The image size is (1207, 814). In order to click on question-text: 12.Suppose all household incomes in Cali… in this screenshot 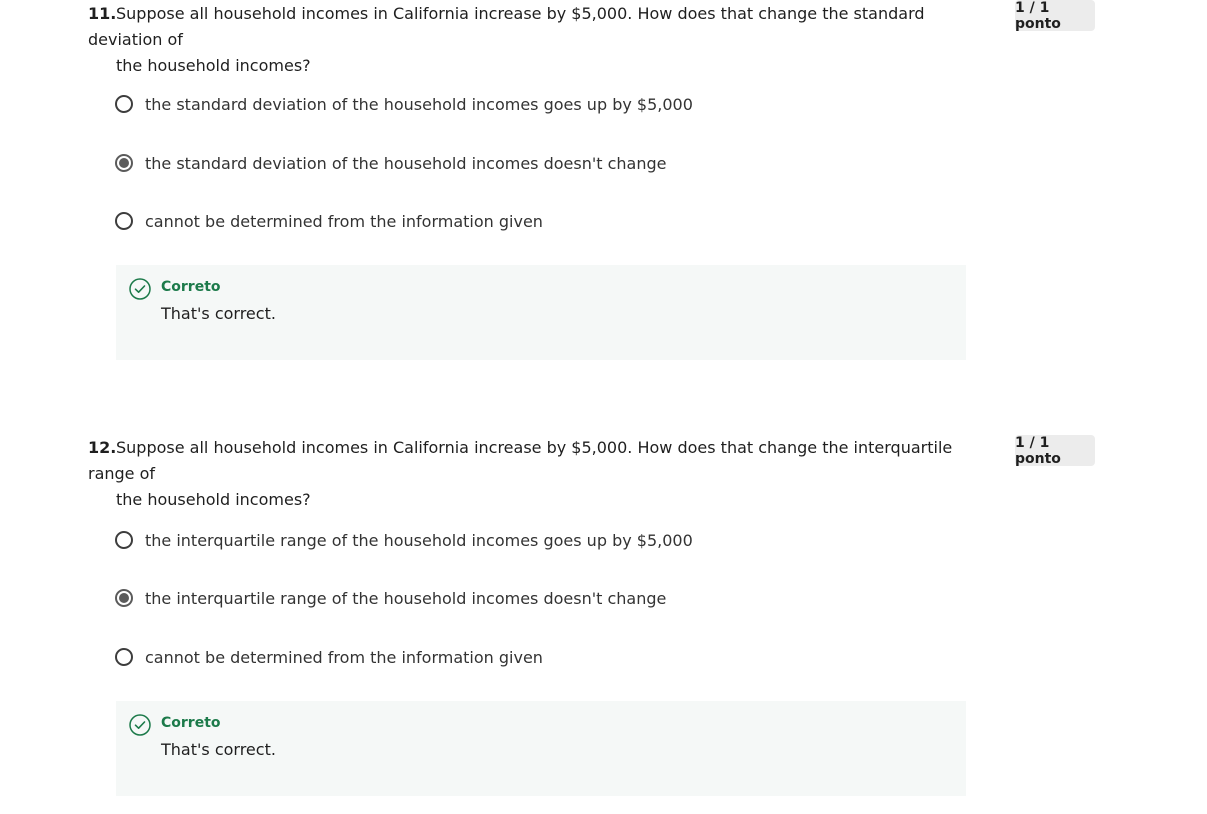, I will do `click(527, 474)`.